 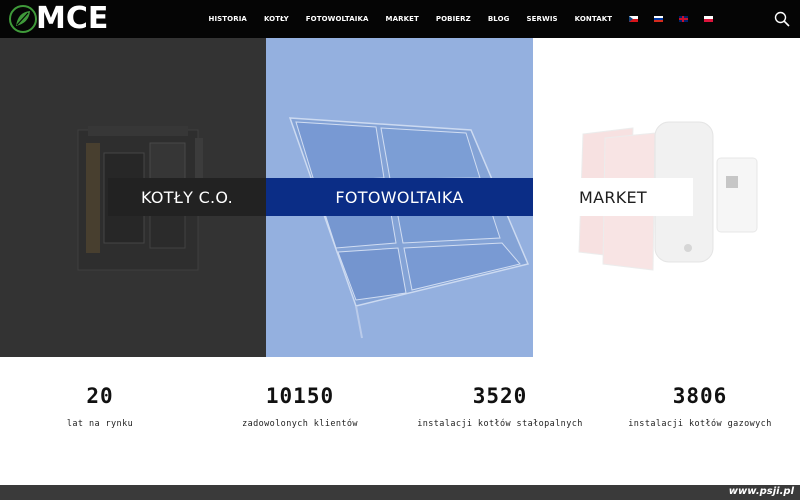 I want to click on stat-label: zadowolonych klientów, so click(x=300, y=424).